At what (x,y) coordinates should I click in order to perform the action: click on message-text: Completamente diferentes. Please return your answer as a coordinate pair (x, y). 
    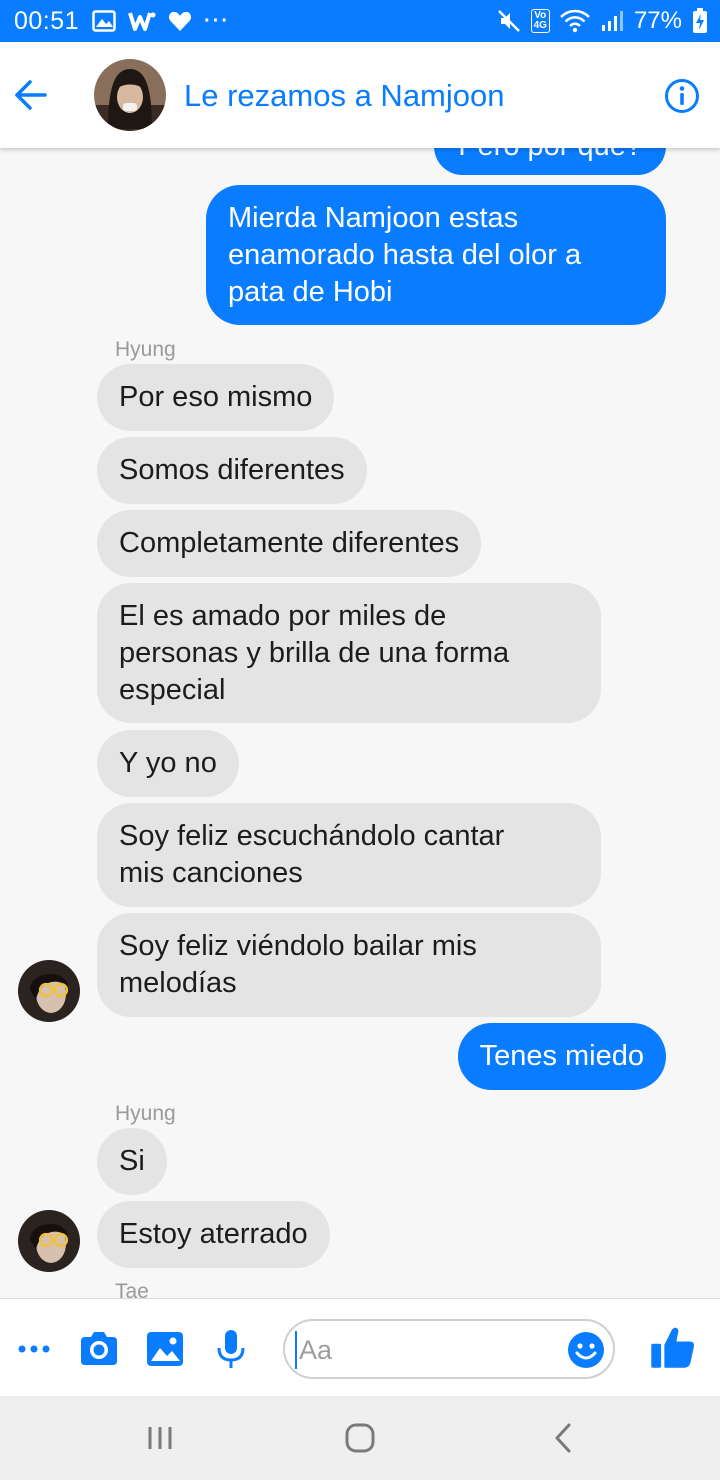
    Looking at the image, I should click on (289, 543).